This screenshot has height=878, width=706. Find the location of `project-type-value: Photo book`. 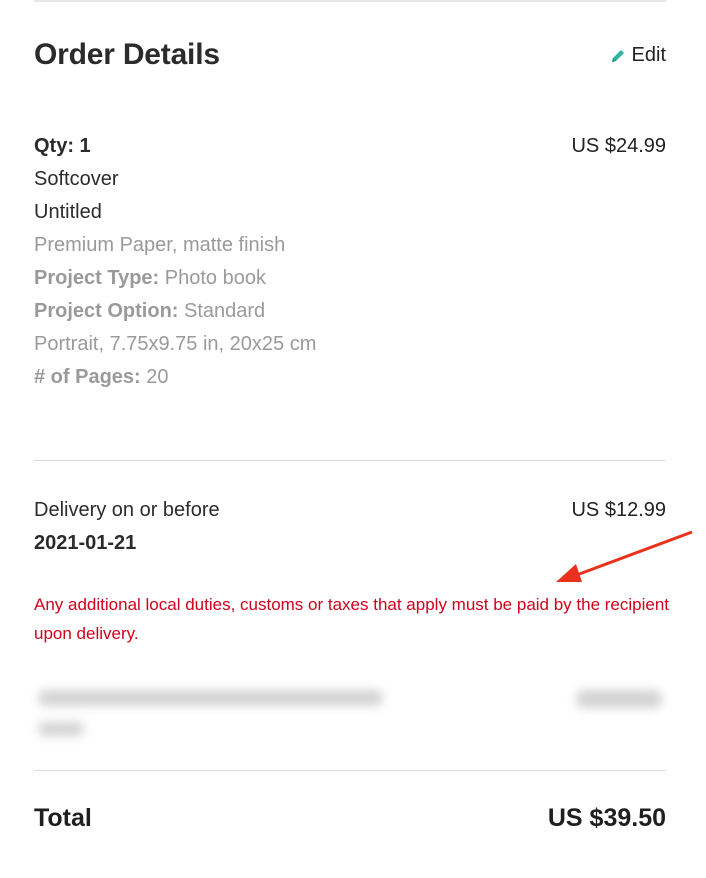

project-type-value: Photo book is located at coordinates (212, 278).